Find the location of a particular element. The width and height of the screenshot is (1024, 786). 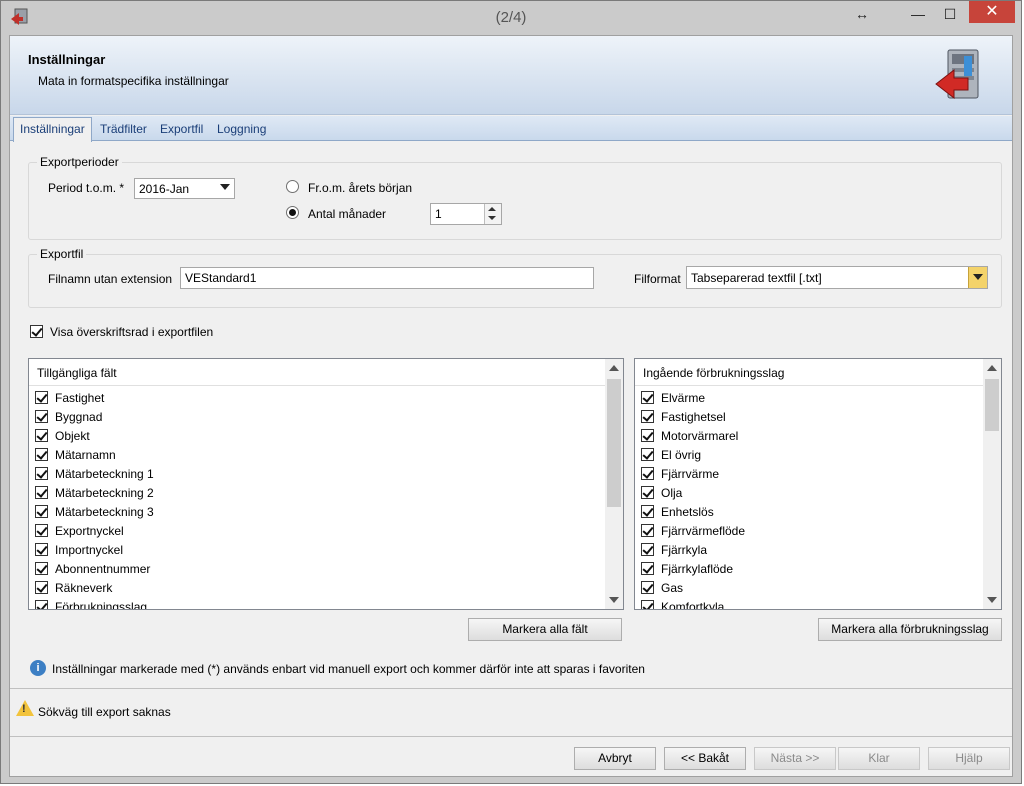

select-all-consumption-types-button: Markera alla förbrukningsslag is located at coordinates (910, 629).